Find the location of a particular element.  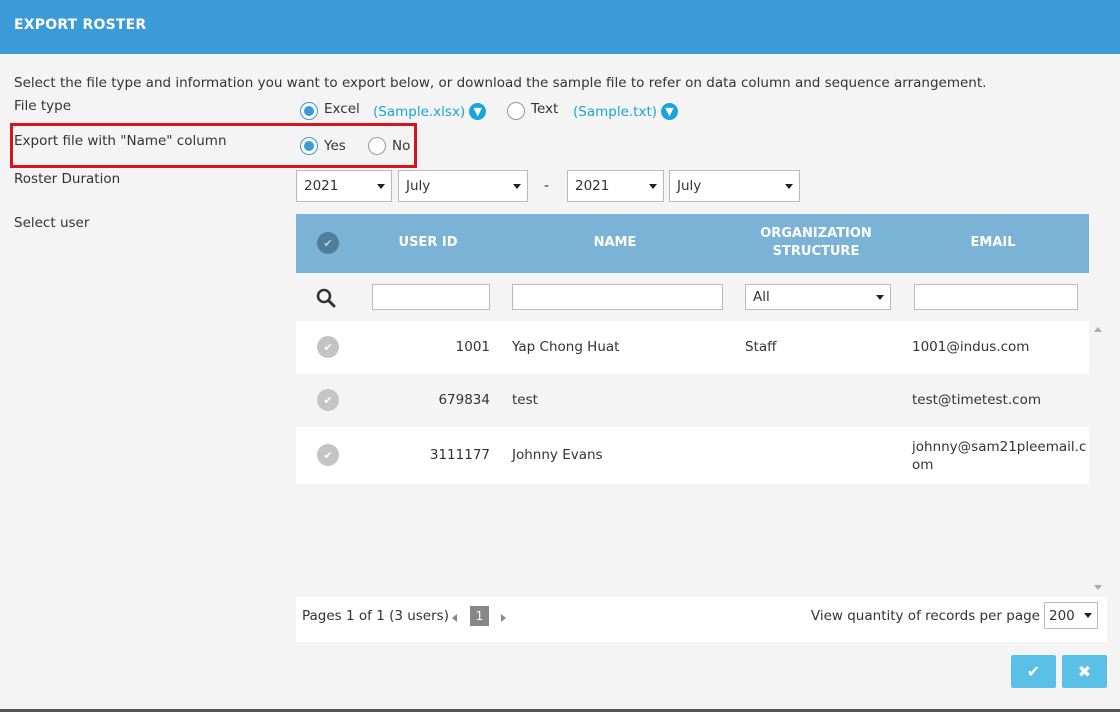

confirm-button: ✔ is located at coordinates (1033, 671).